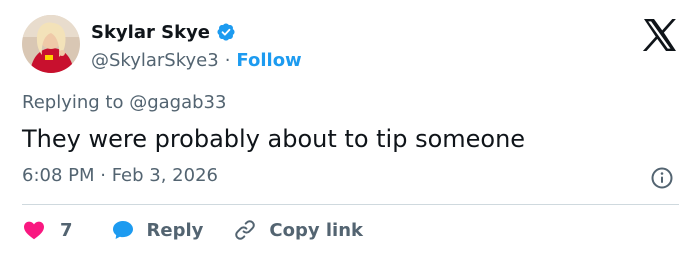  I want to click on x-logo-icon, so click(659, 35).